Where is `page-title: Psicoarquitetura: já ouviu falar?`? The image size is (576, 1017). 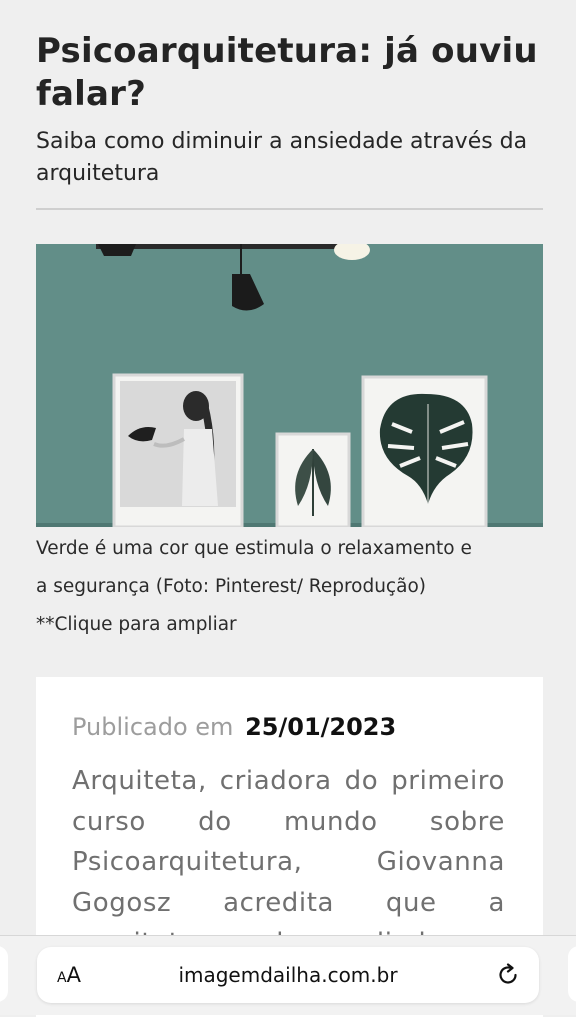
page-title: Psicoarquitetura: já ouviu falar? is located at coordinates (287, 72).